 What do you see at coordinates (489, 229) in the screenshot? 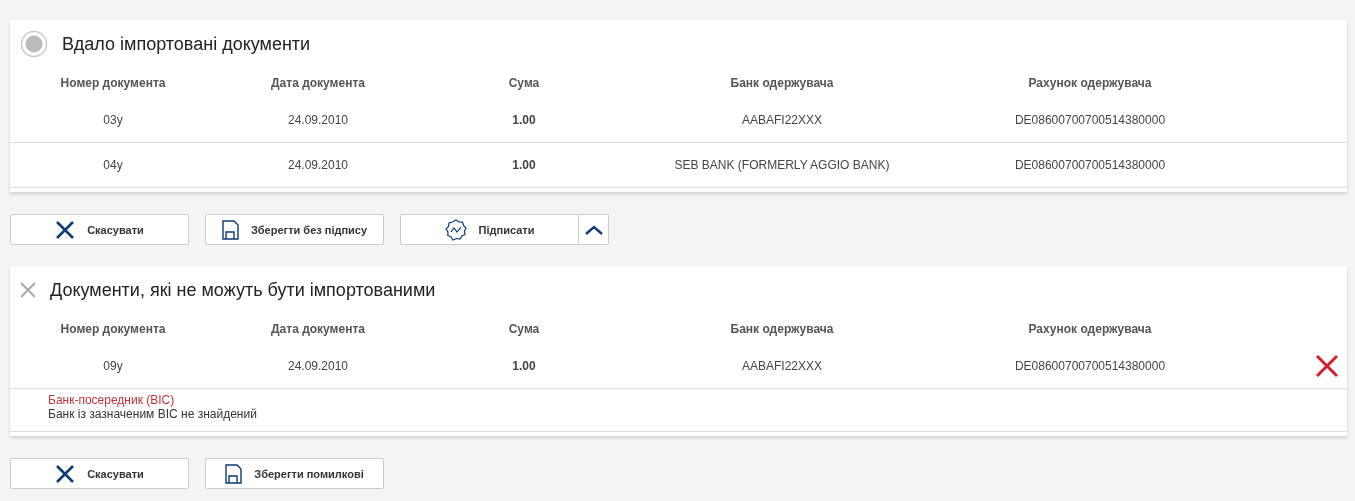
I see `action-button: Підписати` at bounding box center [489, 229].